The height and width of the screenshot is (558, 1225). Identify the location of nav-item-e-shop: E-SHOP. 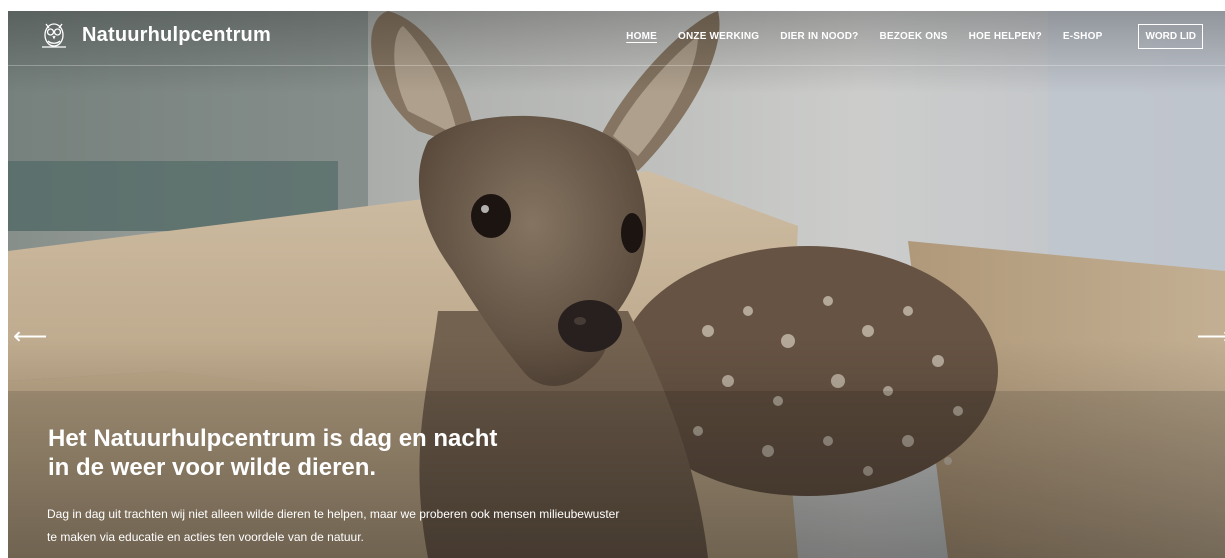
(1083, 36).